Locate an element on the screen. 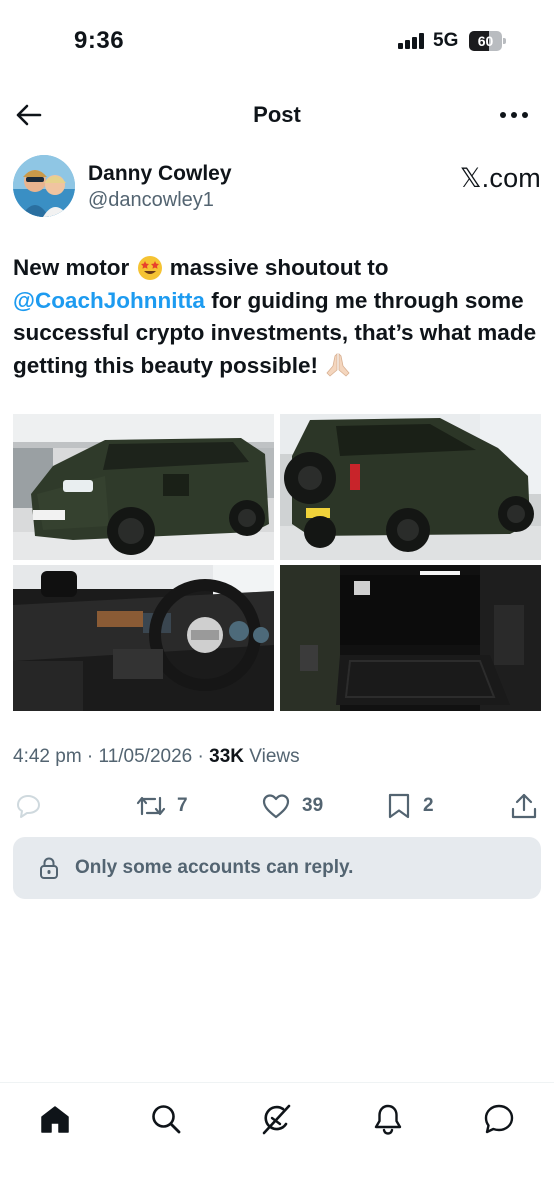  reply-restriction-text: Only some accounts can reply. is located at coordinates (214, 867).